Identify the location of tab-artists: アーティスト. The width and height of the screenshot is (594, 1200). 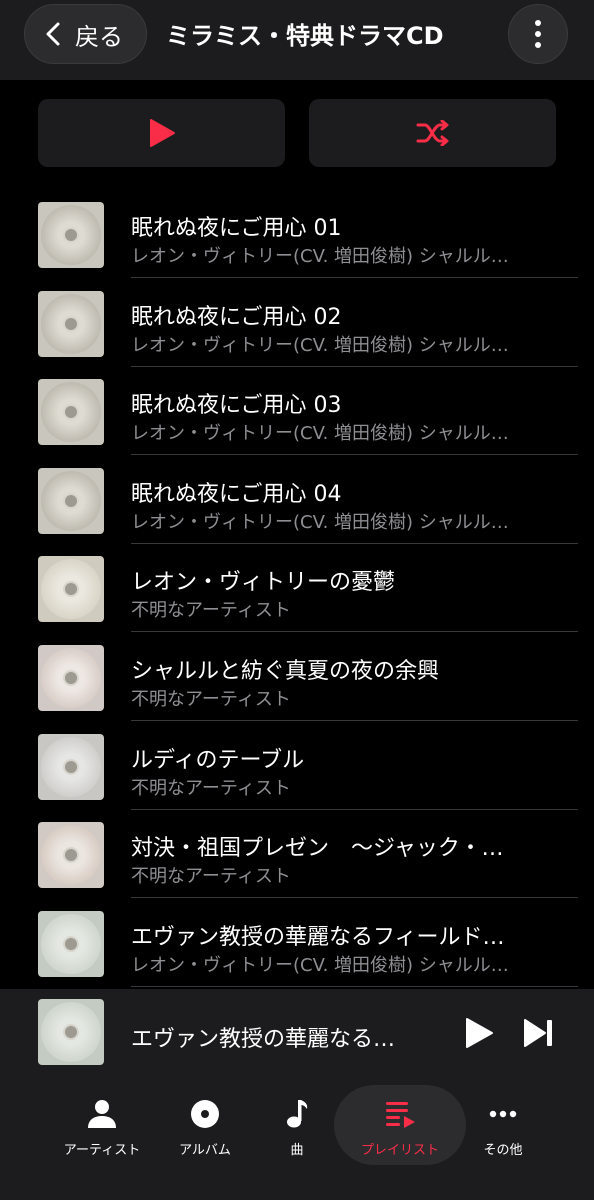
(102, 1125).